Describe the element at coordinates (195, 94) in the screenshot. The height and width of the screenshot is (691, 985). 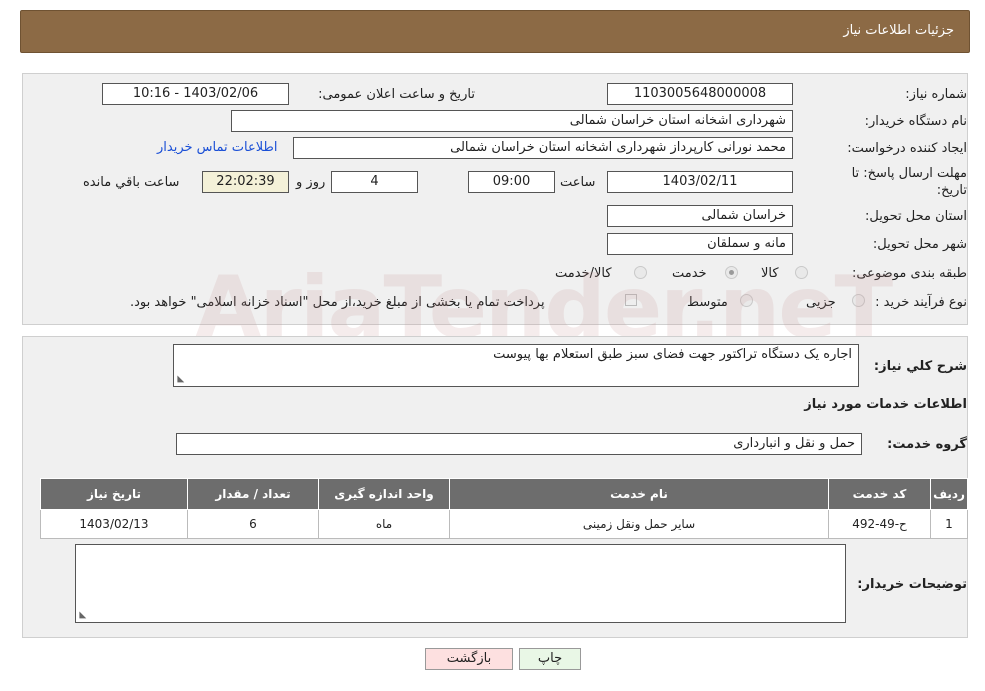
I see `announce-field: 1403/02/06 - 10:16` at that location.